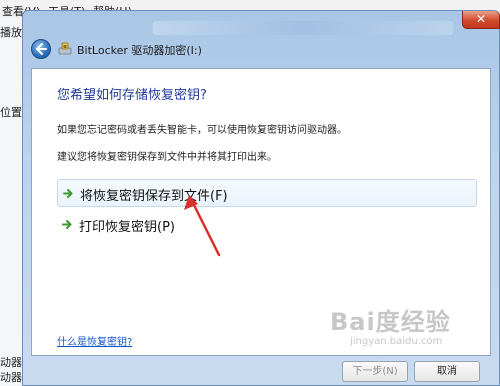  What do you see at coordinates (396, 341) in the screenshot?
I see `watermark-url: jingyan.baidu.com` at bounding box center [396, 341].